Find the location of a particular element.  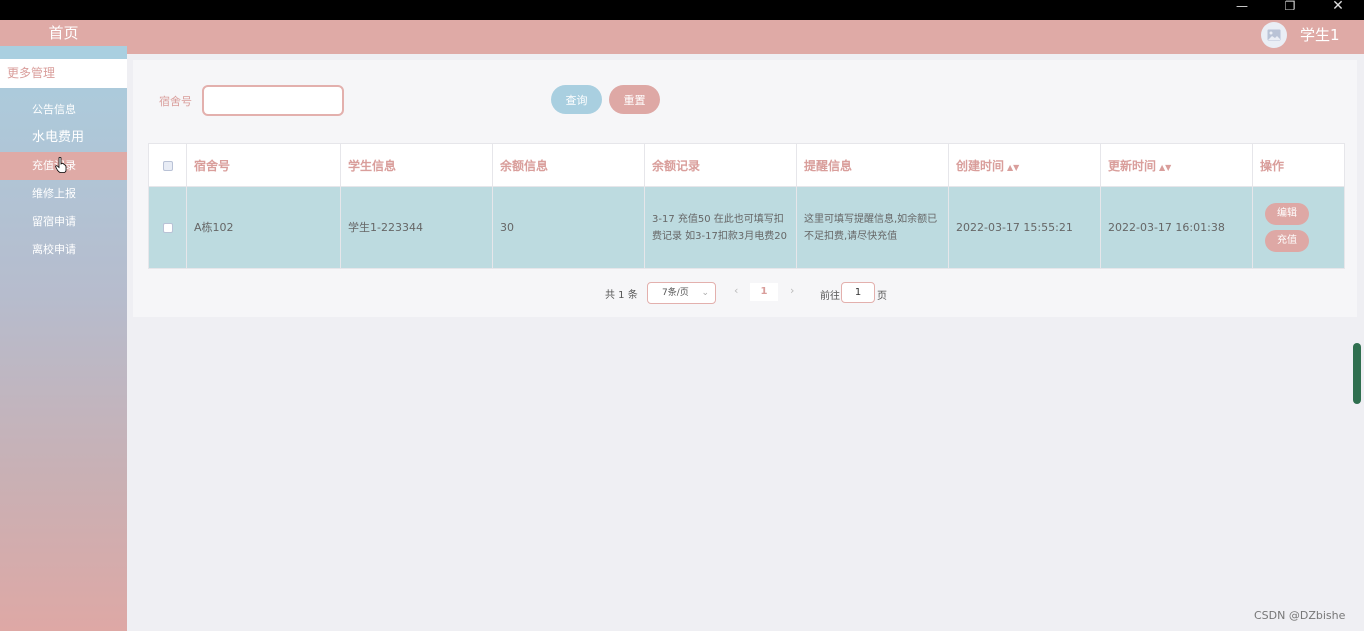

scrollbar is located at coordinates (1357, 373).